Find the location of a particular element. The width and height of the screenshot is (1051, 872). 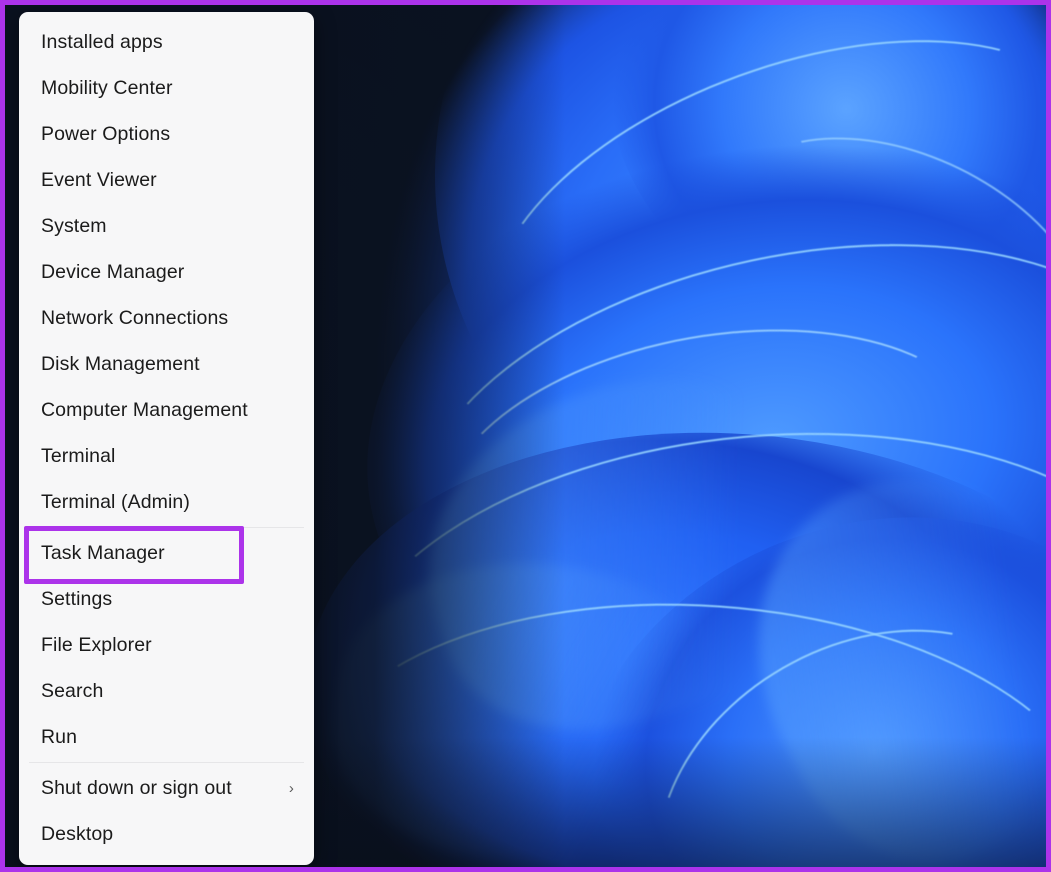

menu-item-search: Search is located at coordinates (166, 691).